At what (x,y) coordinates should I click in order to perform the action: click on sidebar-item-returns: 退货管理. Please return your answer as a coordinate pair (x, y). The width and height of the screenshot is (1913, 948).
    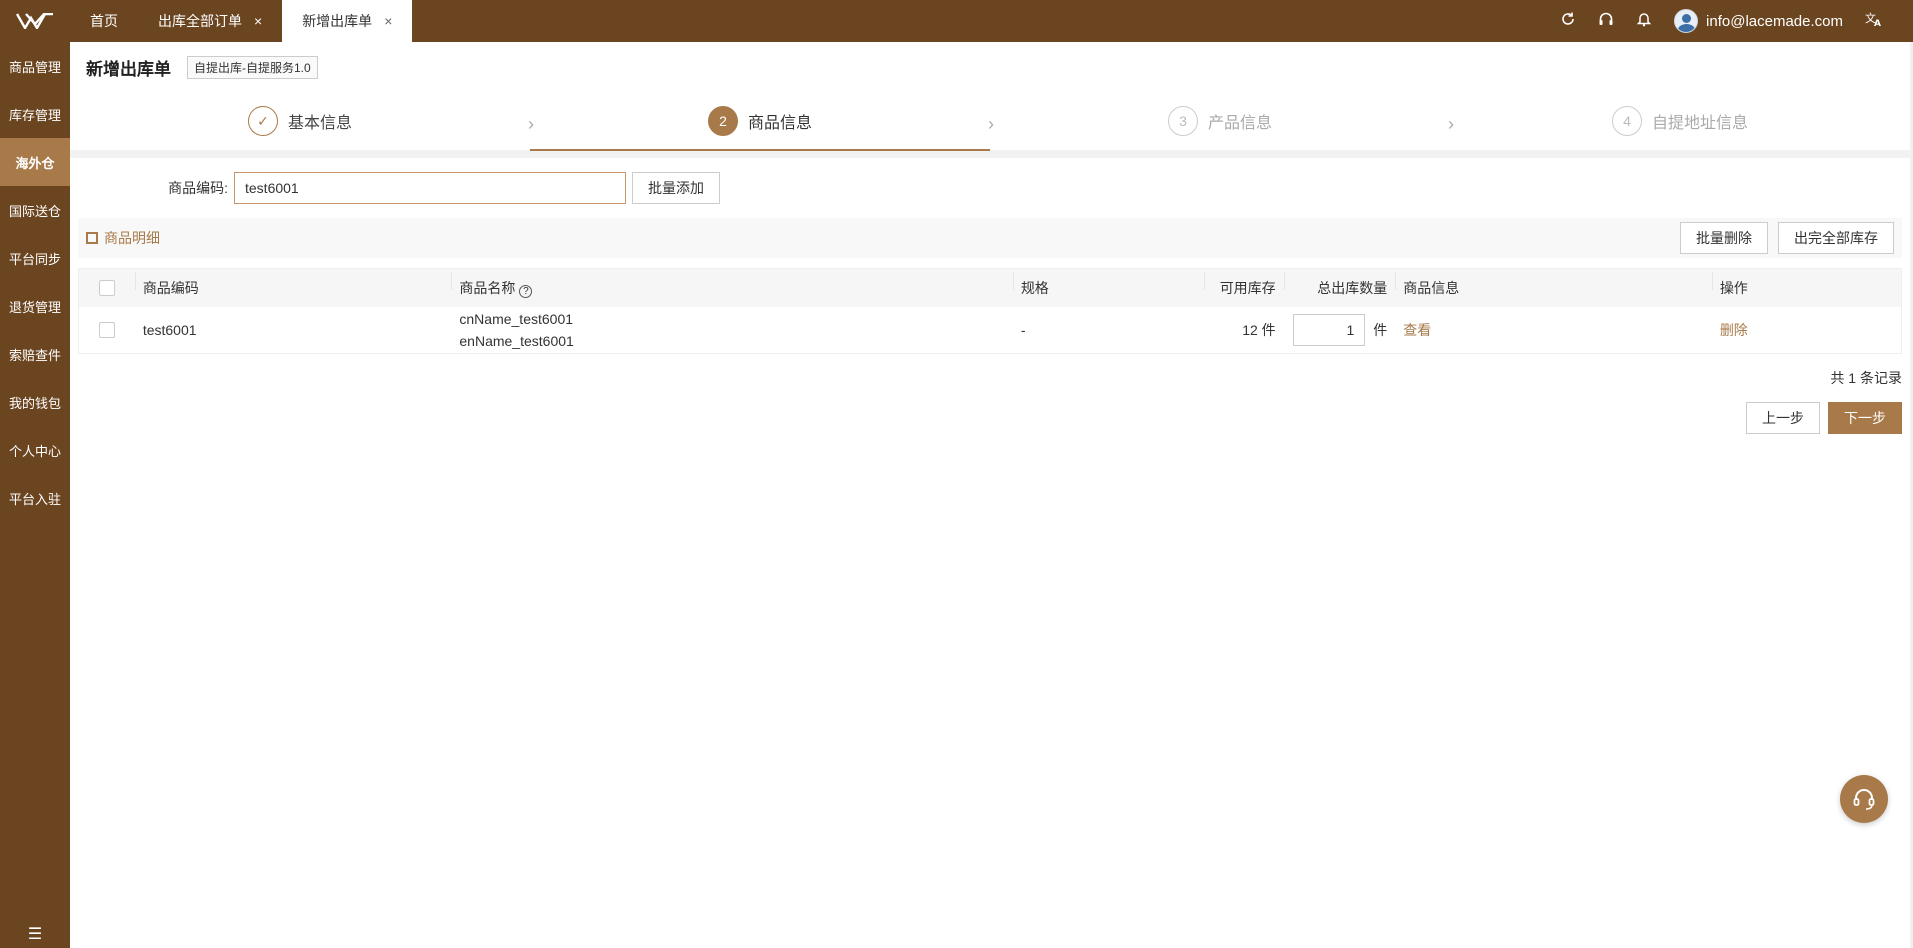
    Looking at the image, I should click on (35, 306).